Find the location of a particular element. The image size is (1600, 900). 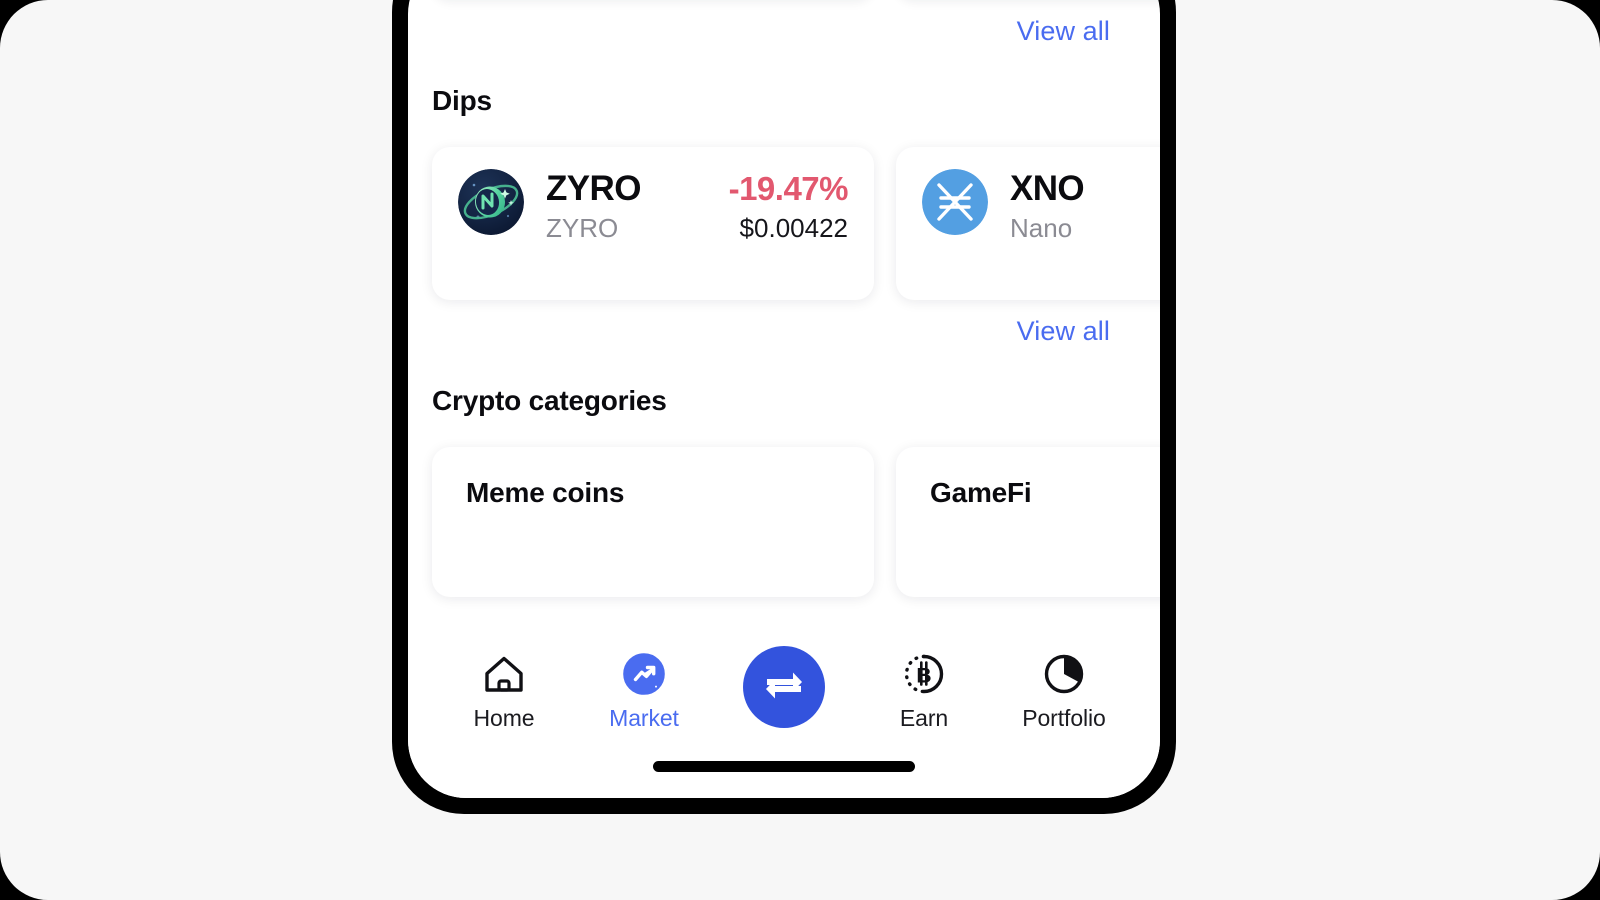

coin-change-percent: -19.47% is located at coordinates (788, 188).